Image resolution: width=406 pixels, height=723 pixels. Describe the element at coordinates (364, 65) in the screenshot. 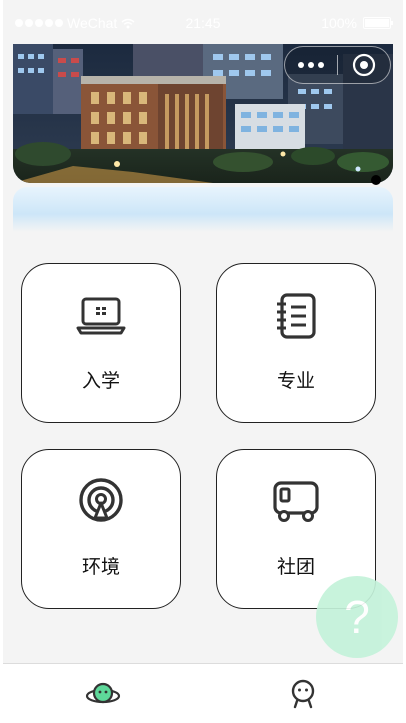

I see `close-target-icon` at that location.